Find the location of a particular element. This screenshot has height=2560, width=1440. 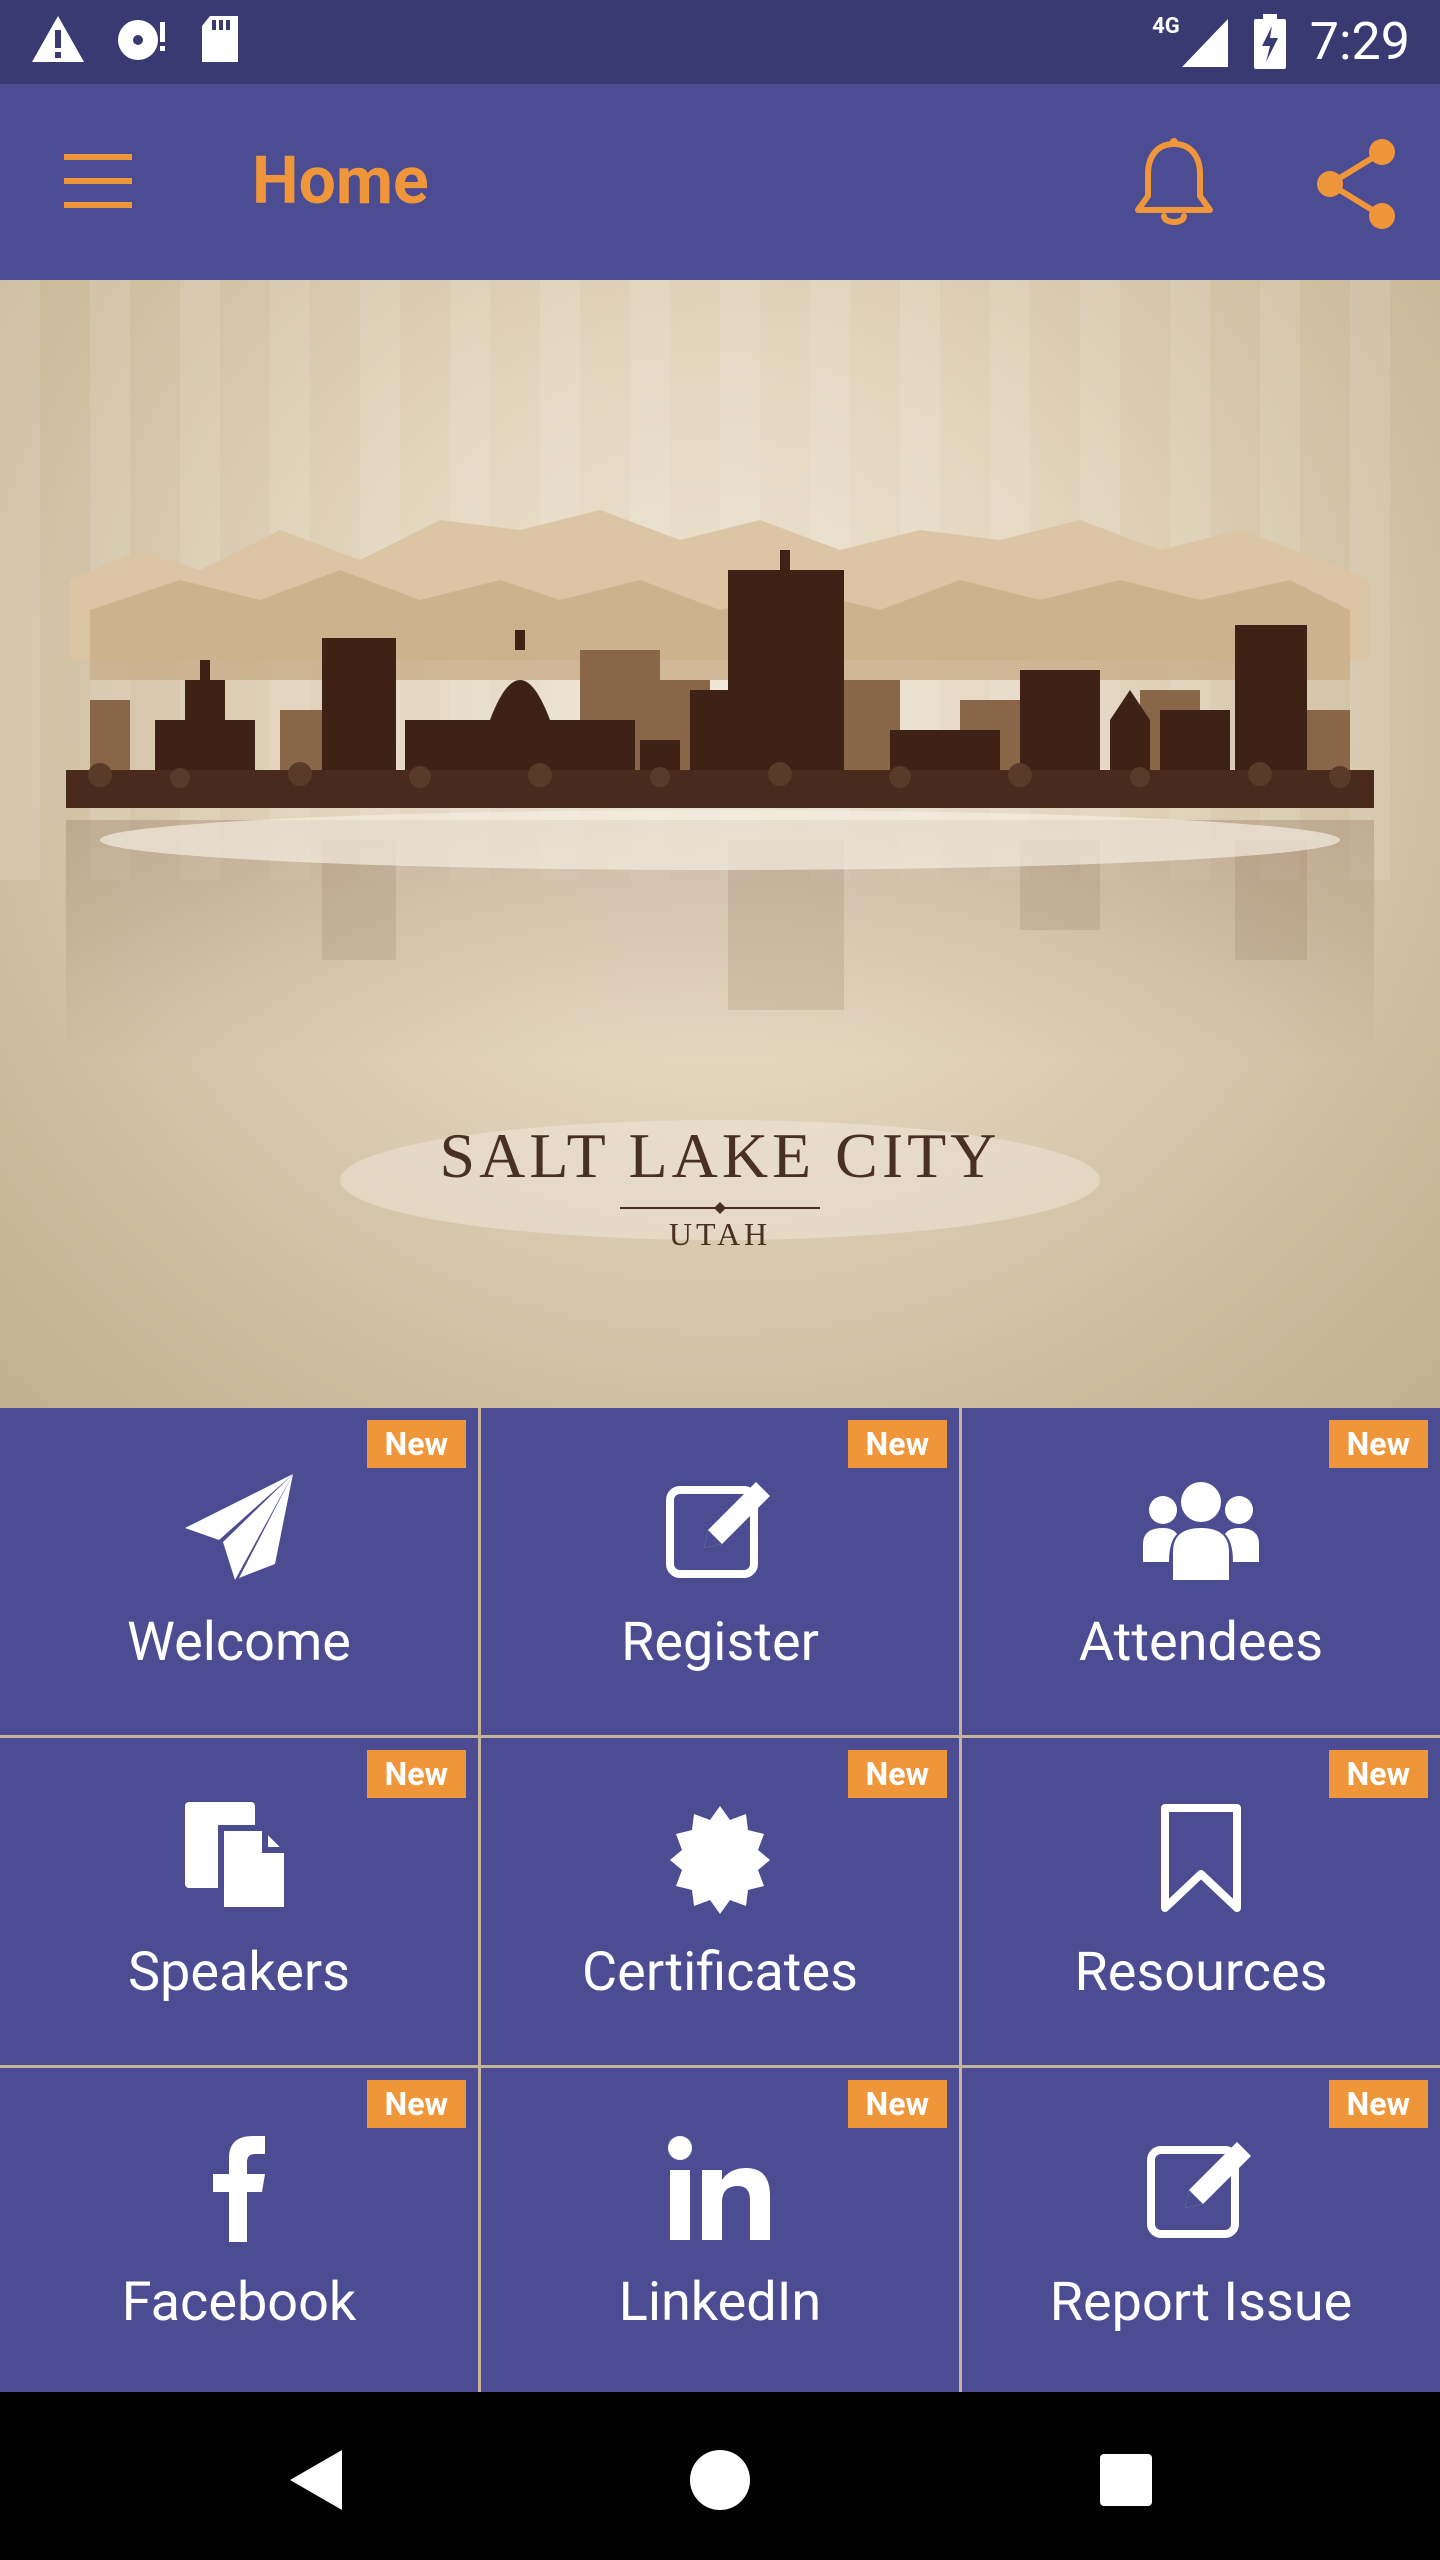

tile-label: Report Issue is located at coordinates (1201, 2302).